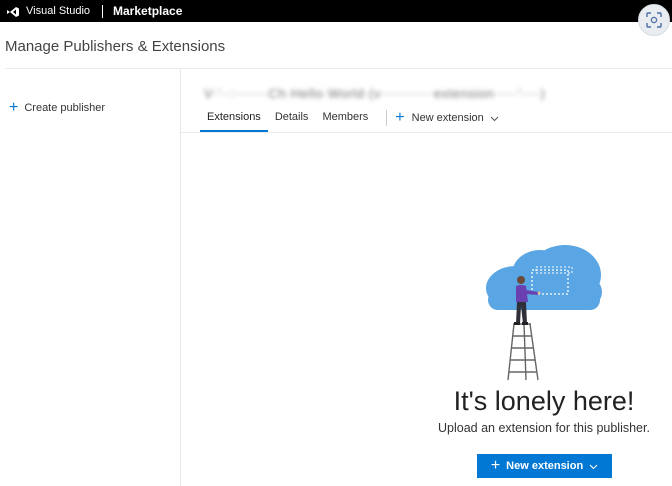 The image size is (672, 486). Describe the element at coordinates (147, 11) in the screenshot. I see `marketplace-link: Marketplace` at that location.